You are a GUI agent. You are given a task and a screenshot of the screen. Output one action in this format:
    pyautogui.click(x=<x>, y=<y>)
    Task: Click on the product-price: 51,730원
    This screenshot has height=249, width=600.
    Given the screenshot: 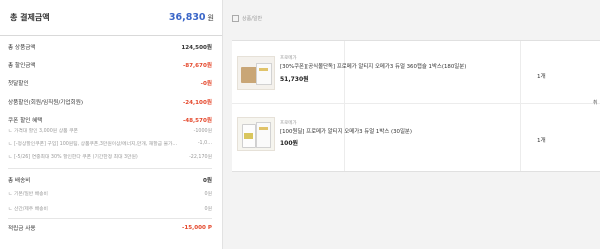 What is the action you would take?
    pyautogui.click(x=294, y=79)
    